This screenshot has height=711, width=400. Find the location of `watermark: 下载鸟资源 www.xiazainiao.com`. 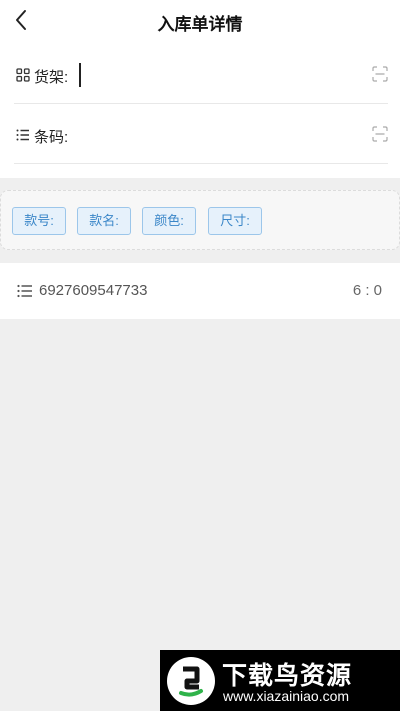

watermark: 下载鸟资源 www.xiazainiao.com is located at coordinates (280, 680).